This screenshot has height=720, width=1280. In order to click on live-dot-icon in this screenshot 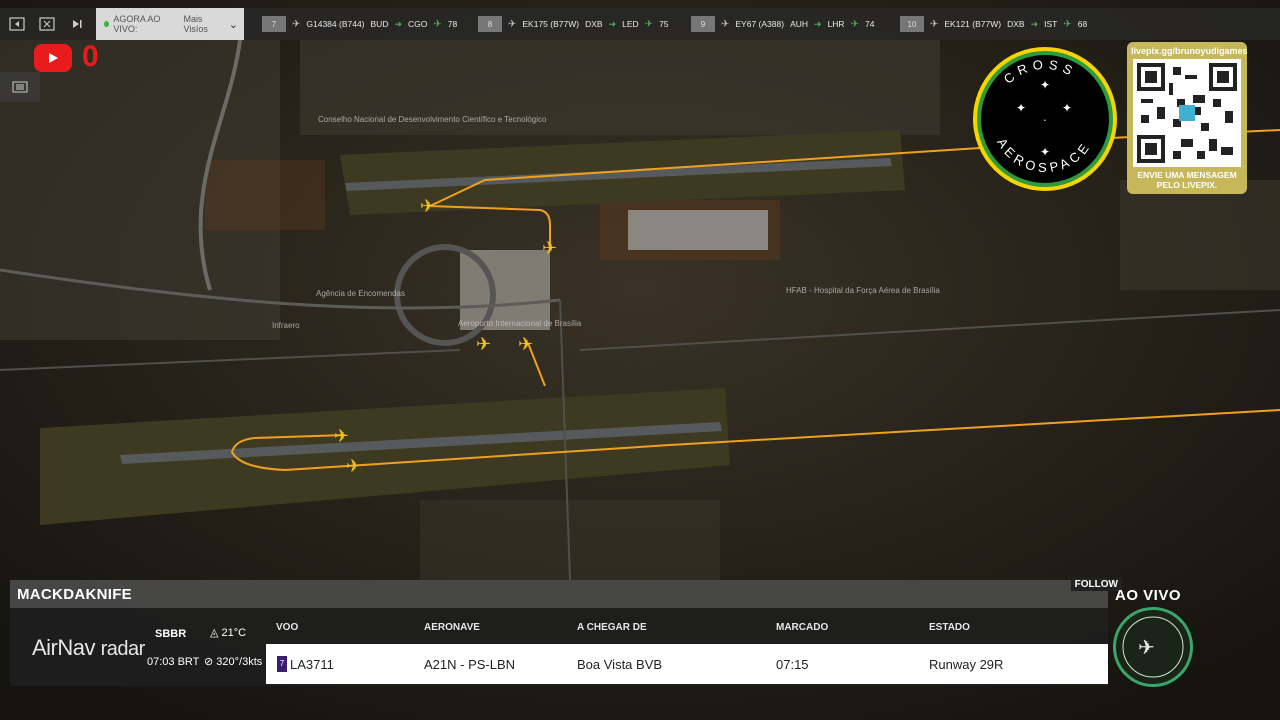, I will do `click(107, 24)`.